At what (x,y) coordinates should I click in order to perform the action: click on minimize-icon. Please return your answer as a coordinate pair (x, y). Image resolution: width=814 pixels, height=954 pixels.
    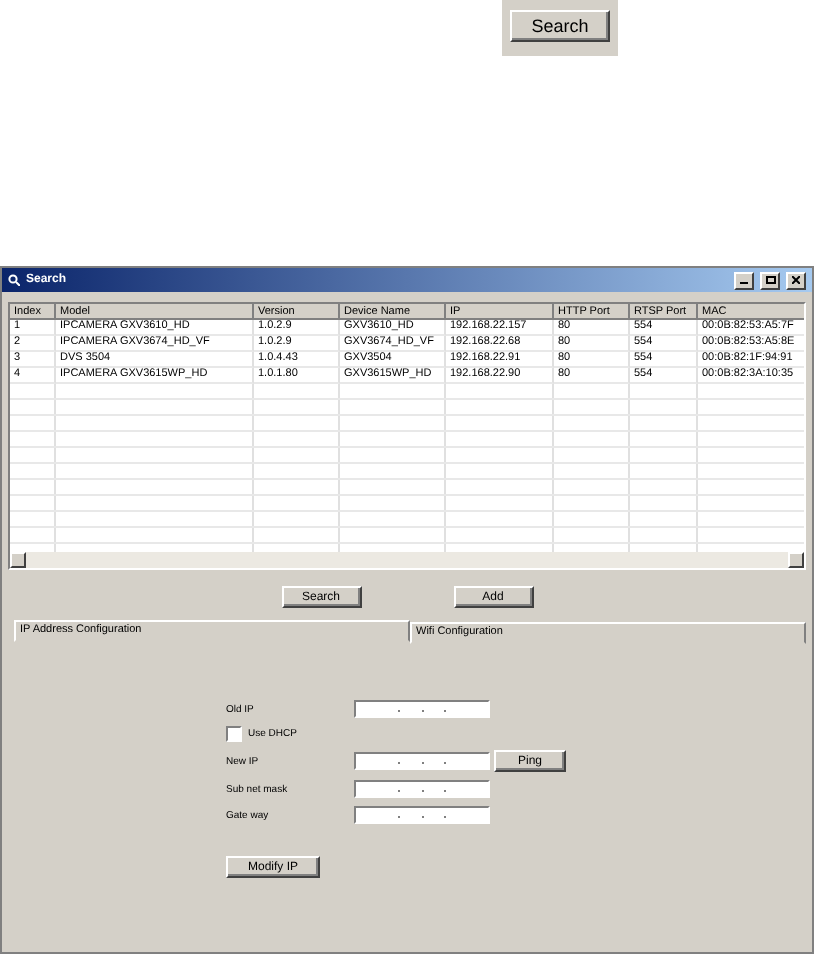
    Looking at the image, I should click on (744, 280).